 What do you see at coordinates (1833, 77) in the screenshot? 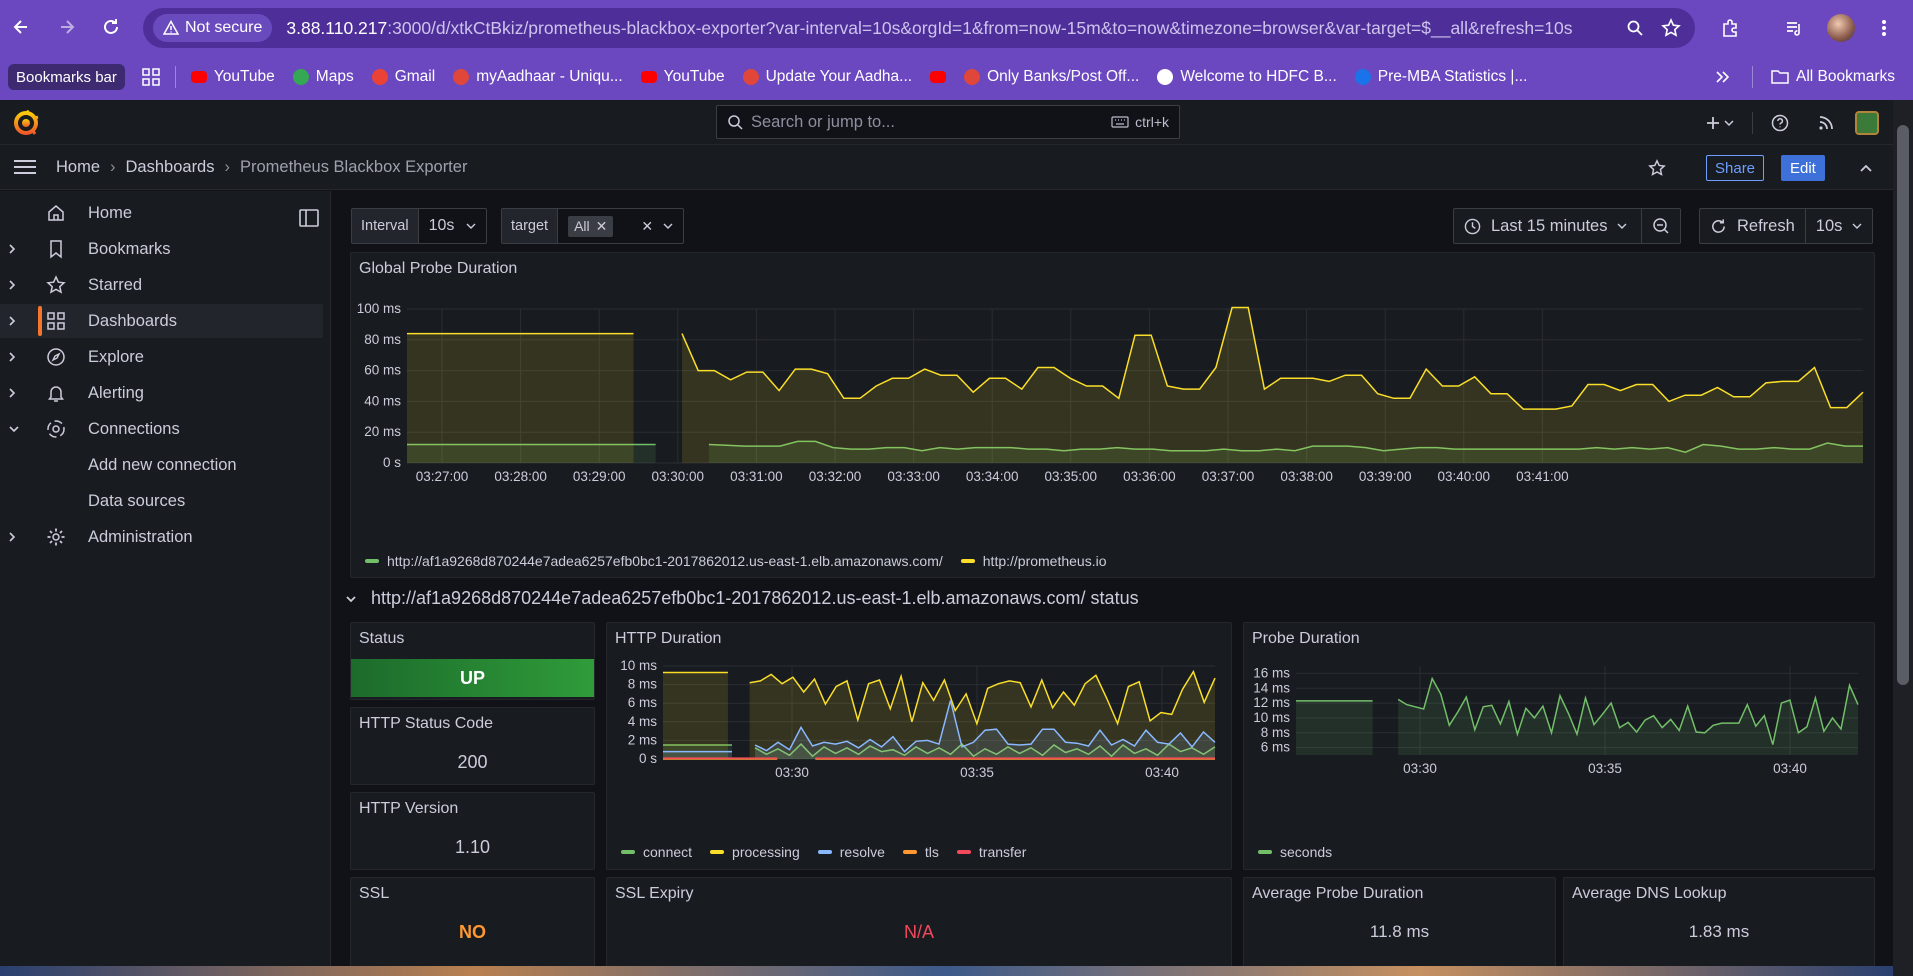
I see `all-bookmarks-button: All Bookmarks` at bounding box center [1833, 77].